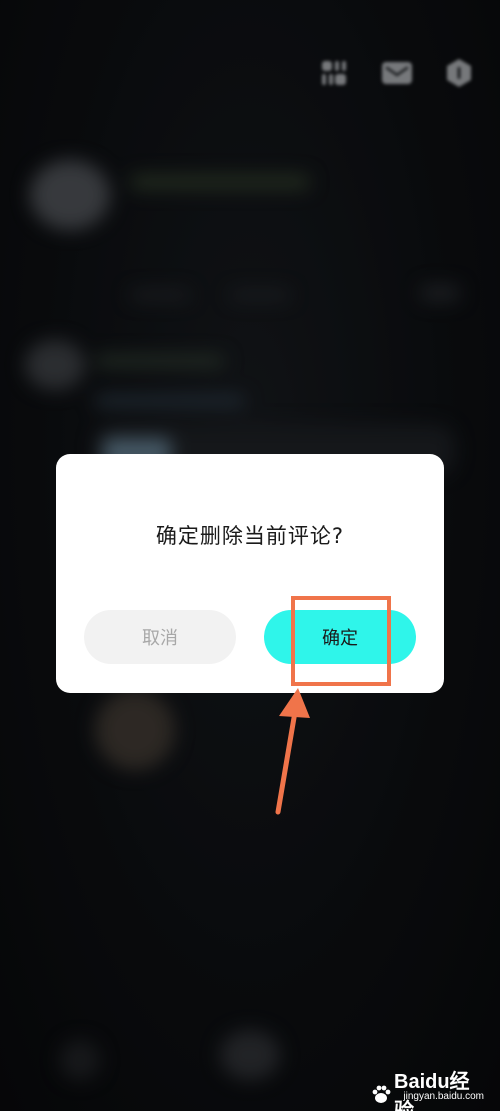 The width and height of the screenshot is (500, 1111). I want to click on paw-icon, so click(381, 1094).